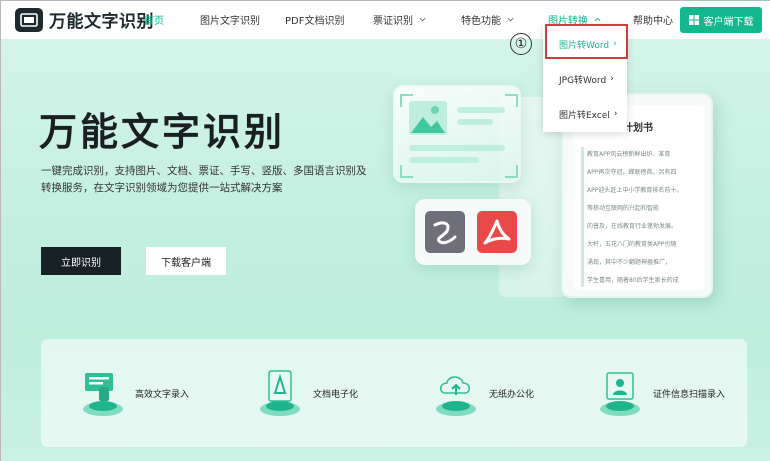  I want to click on nav-item-home: 首页, so click(154, 19).